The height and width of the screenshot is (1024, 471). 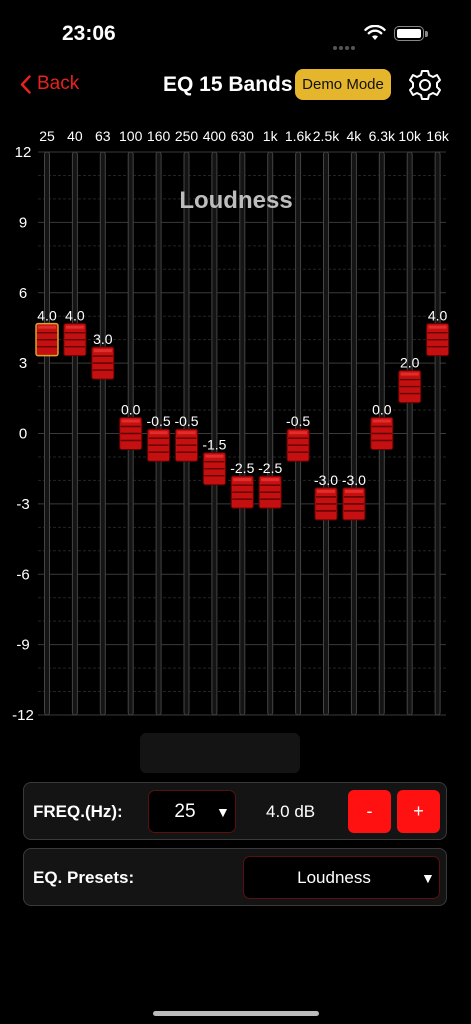 What do you see at coordinates (243, 136) in the screenshot?
I see `band-frequency-label: 630` at bounding box center [243, 136].